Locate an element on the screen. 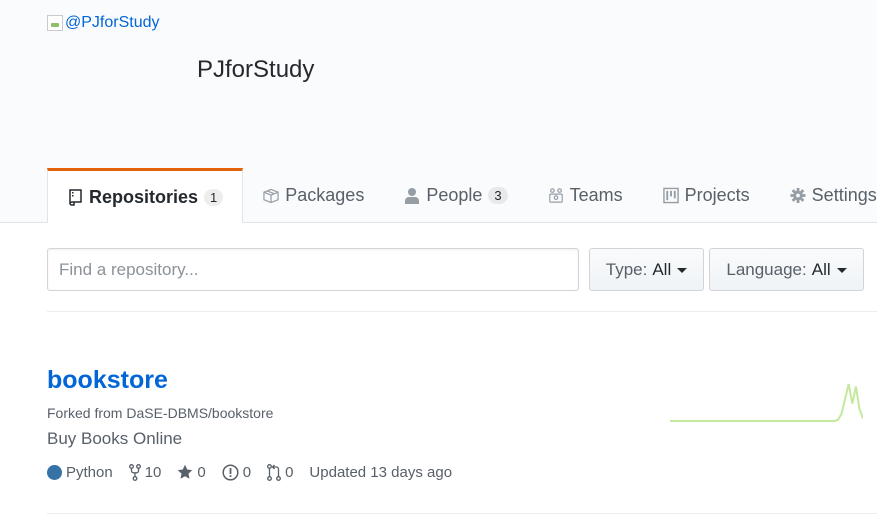 The width and height of the screenshot is (877, 528). org-avatar-link: @PJforStudy is located at coordinates (103, 23).